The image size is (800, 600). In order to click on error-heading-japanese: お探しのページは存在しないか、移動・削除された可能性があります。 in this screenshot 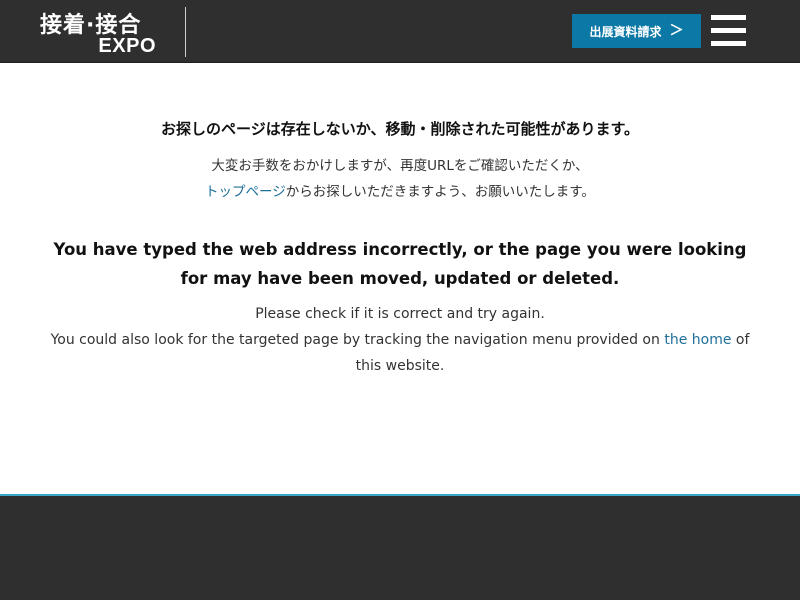, I will do `click(400, 129)`.